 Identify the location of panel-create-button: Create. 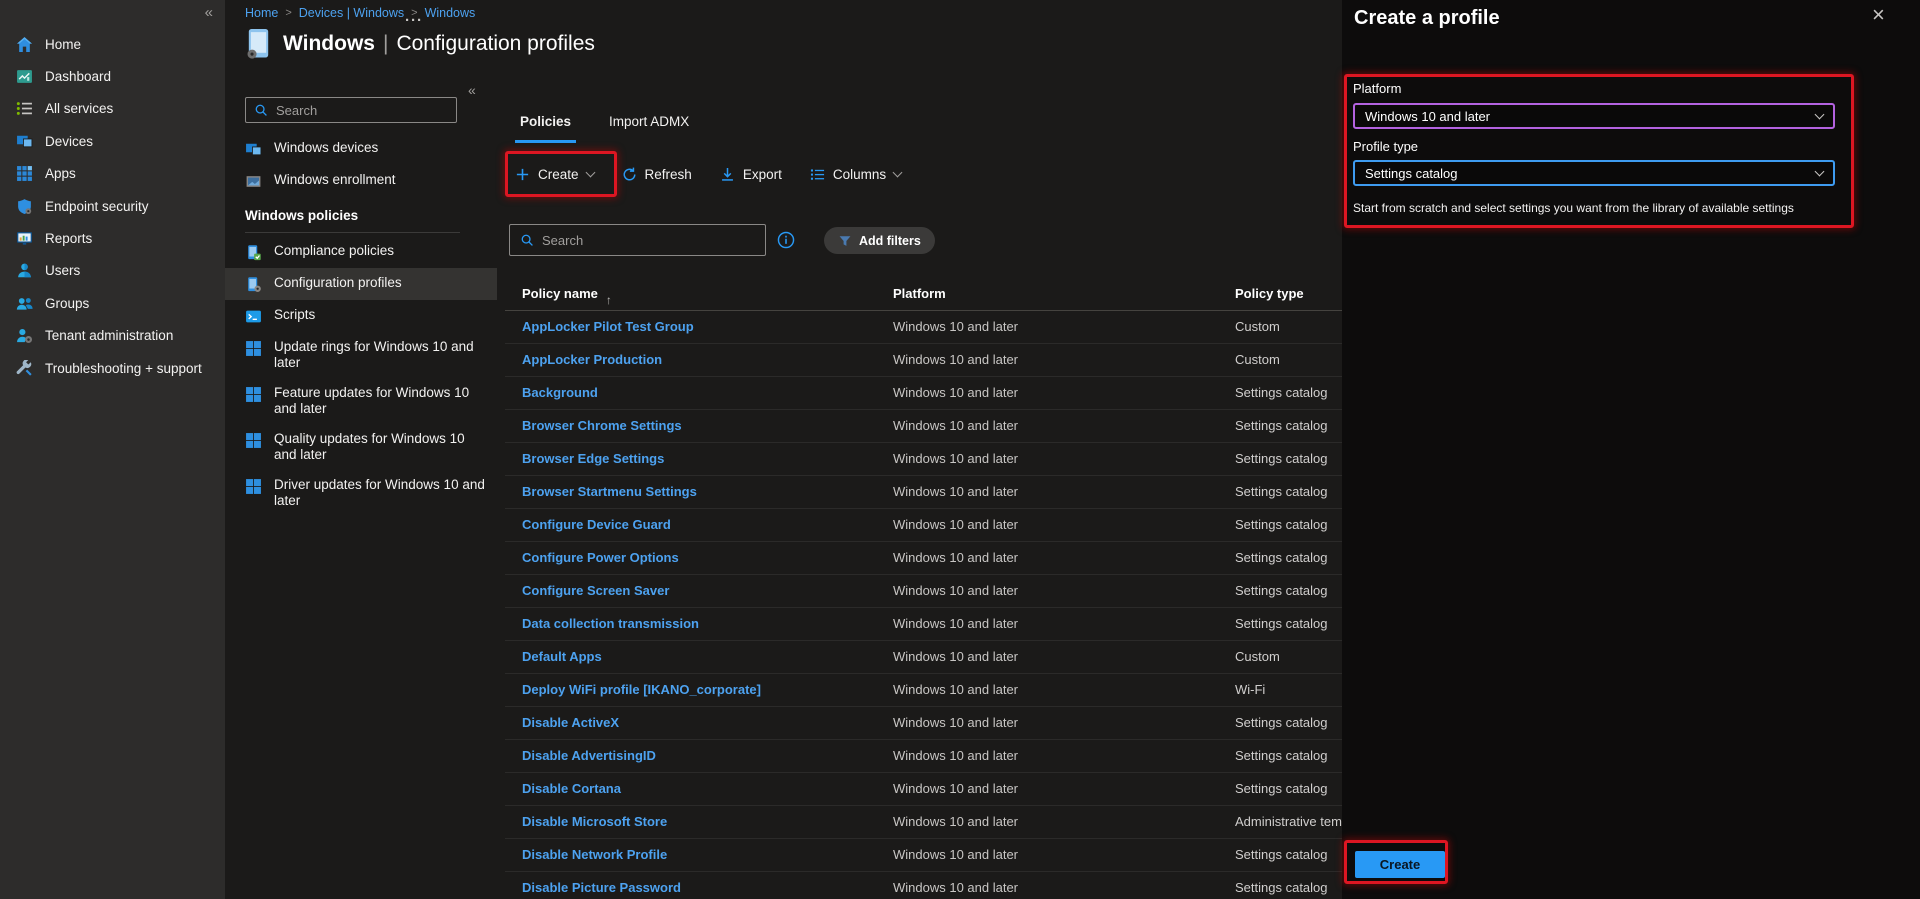
(1400, 864).